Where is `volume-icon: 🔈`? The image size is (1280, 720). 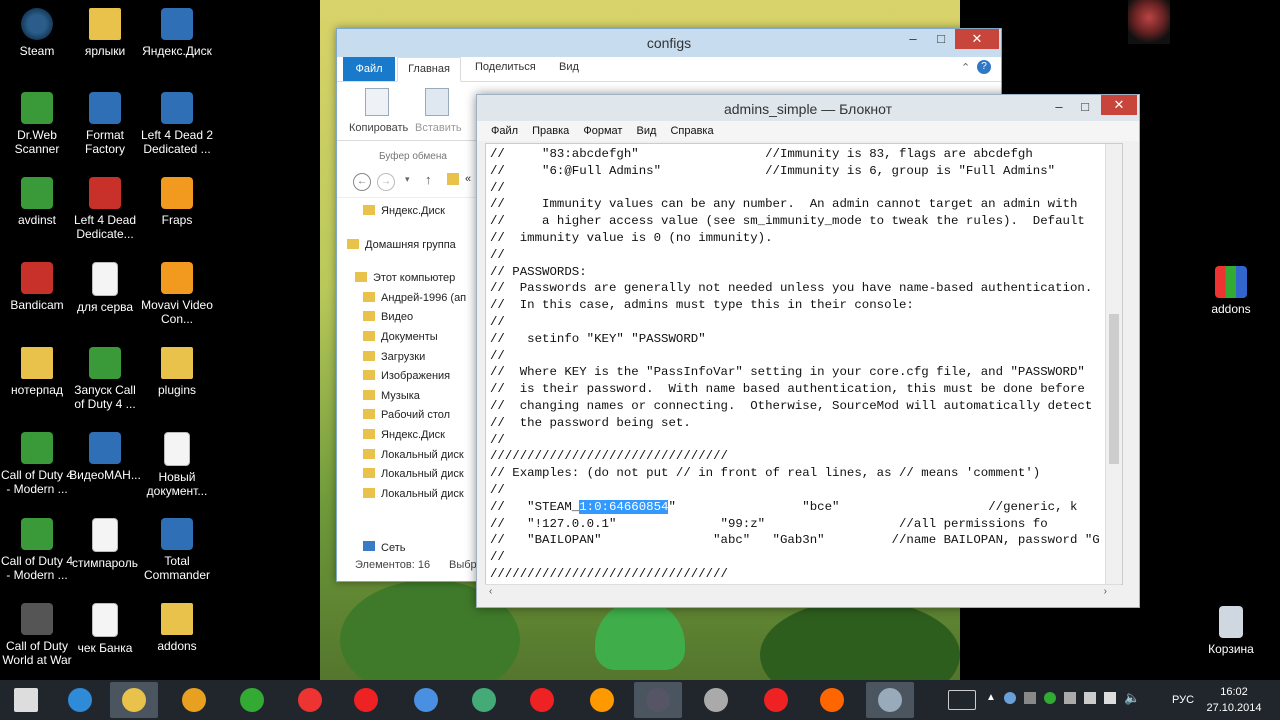 volume-icon: 🔈 is located at coordinates (1132, 698).